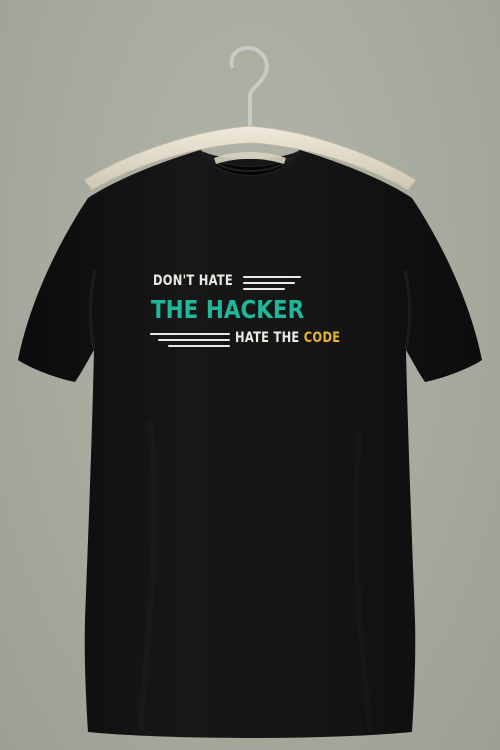 Image resolution: width=500 pixels, height=750 pixels. I want to click on hanger-hook, so click(249, 87).